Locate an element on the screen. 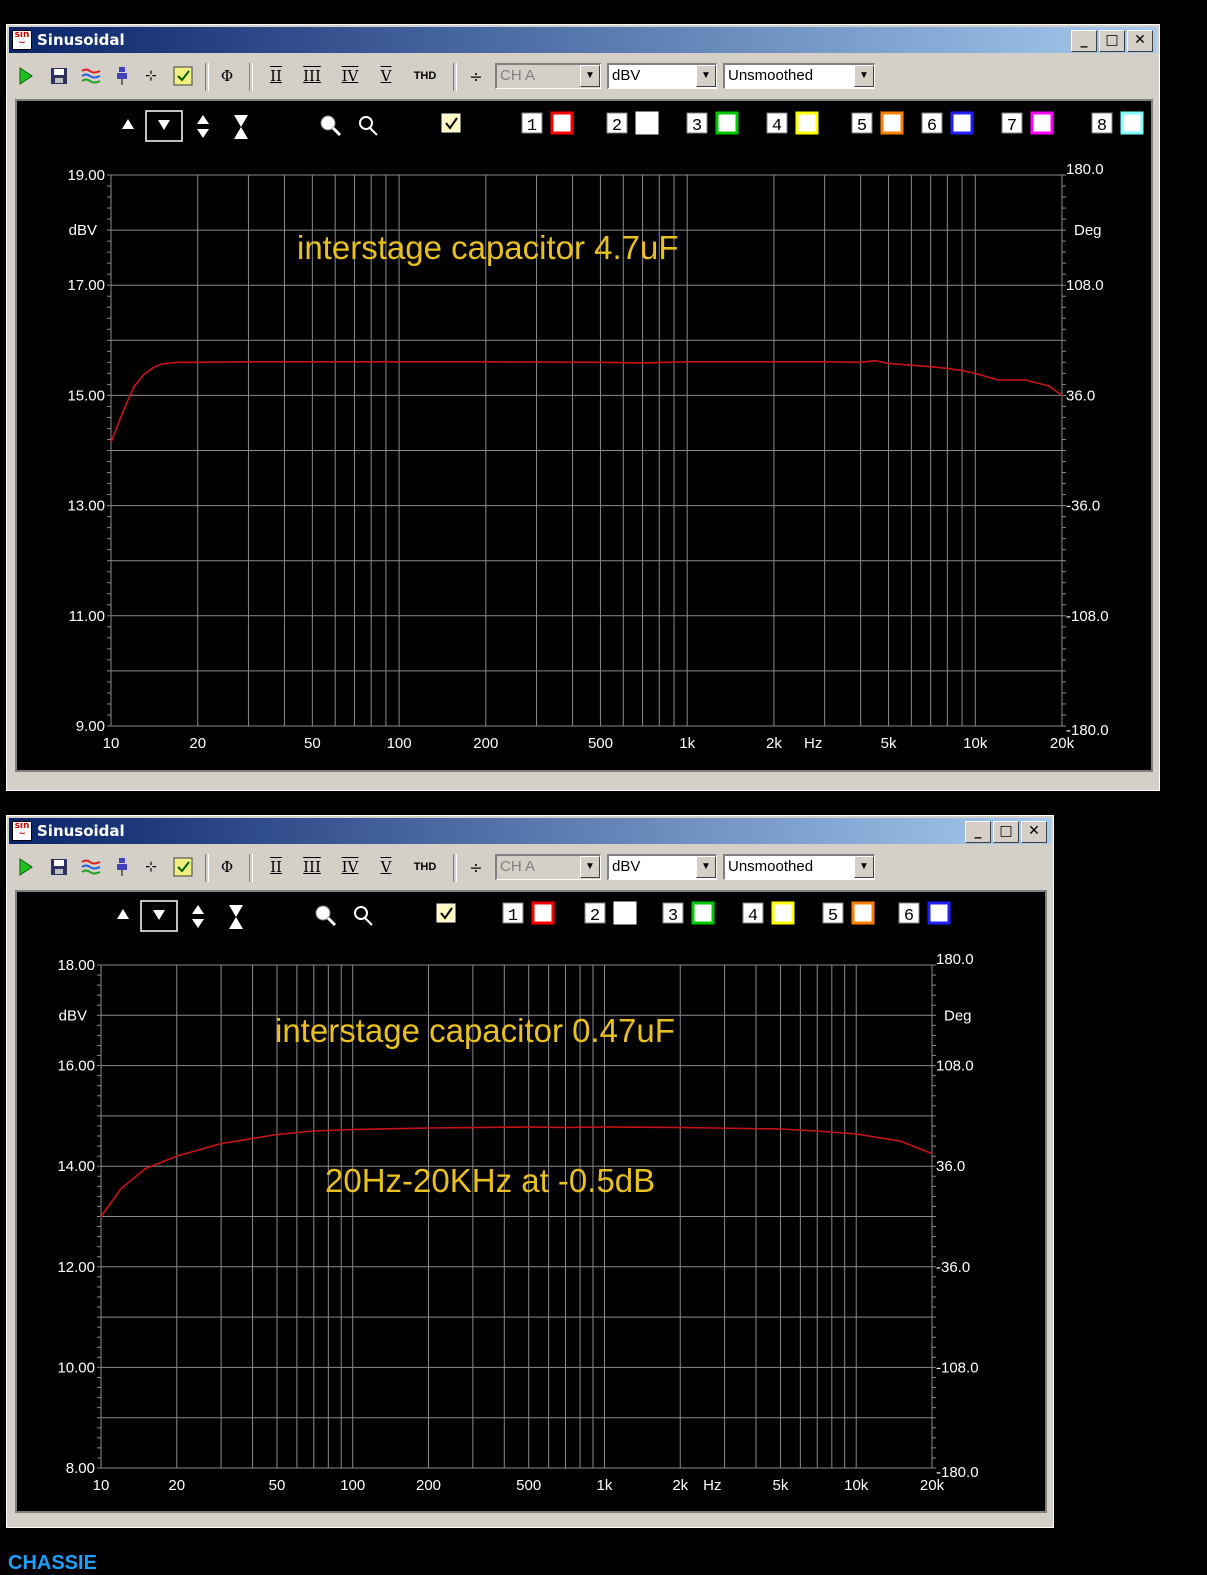 The image size is (1207, 1575). x-tick-label: 10 is located at coordinates (111, 743).